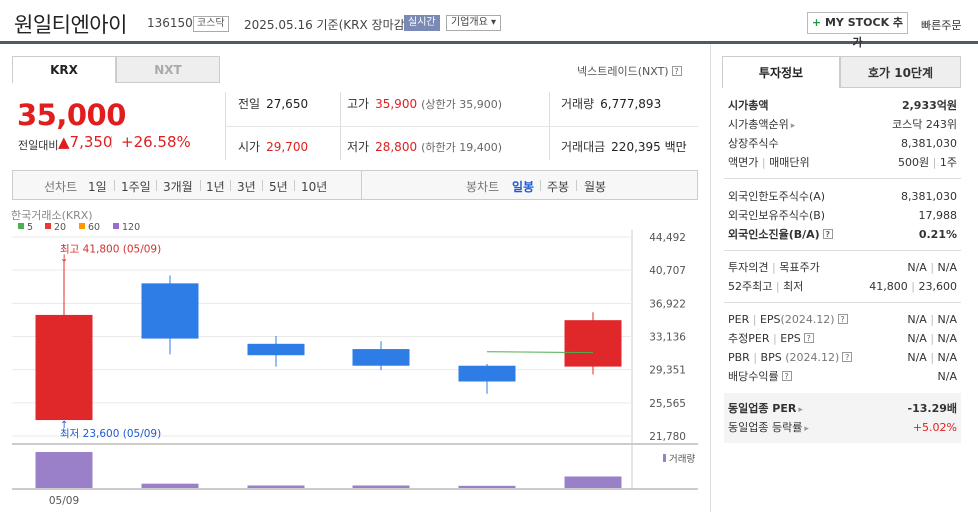 The width and height of the screenshot is (978, 512). I want to click on row-label-text: BPS, so click(771, 357).